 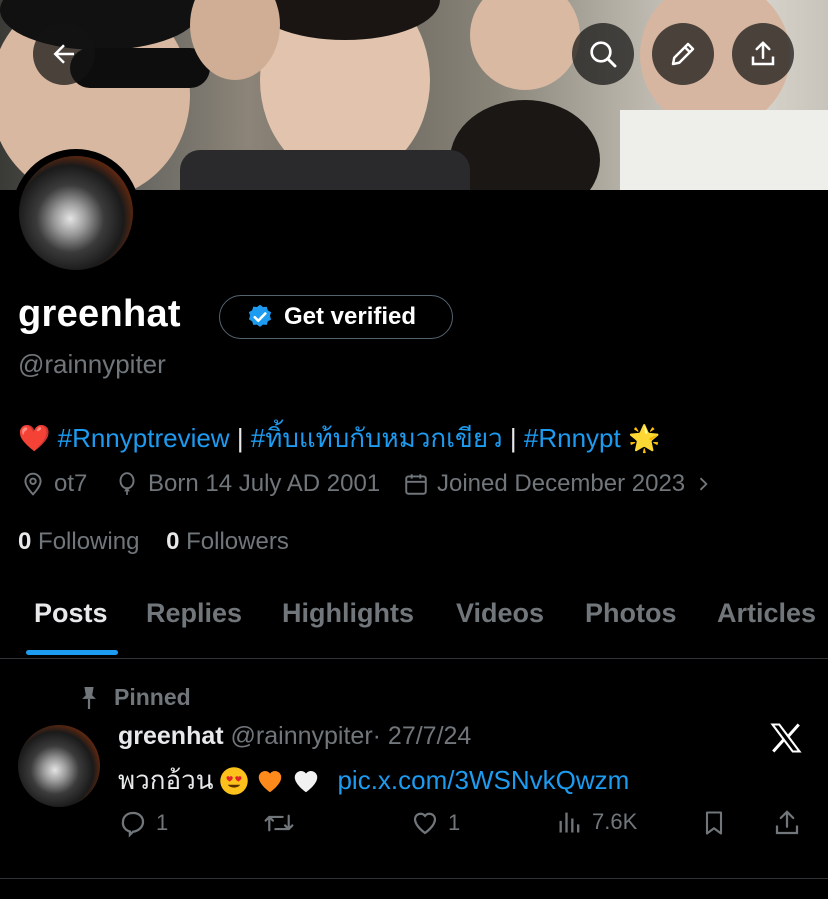 I want to click on like-count: 1, so click(x=454, y=822).